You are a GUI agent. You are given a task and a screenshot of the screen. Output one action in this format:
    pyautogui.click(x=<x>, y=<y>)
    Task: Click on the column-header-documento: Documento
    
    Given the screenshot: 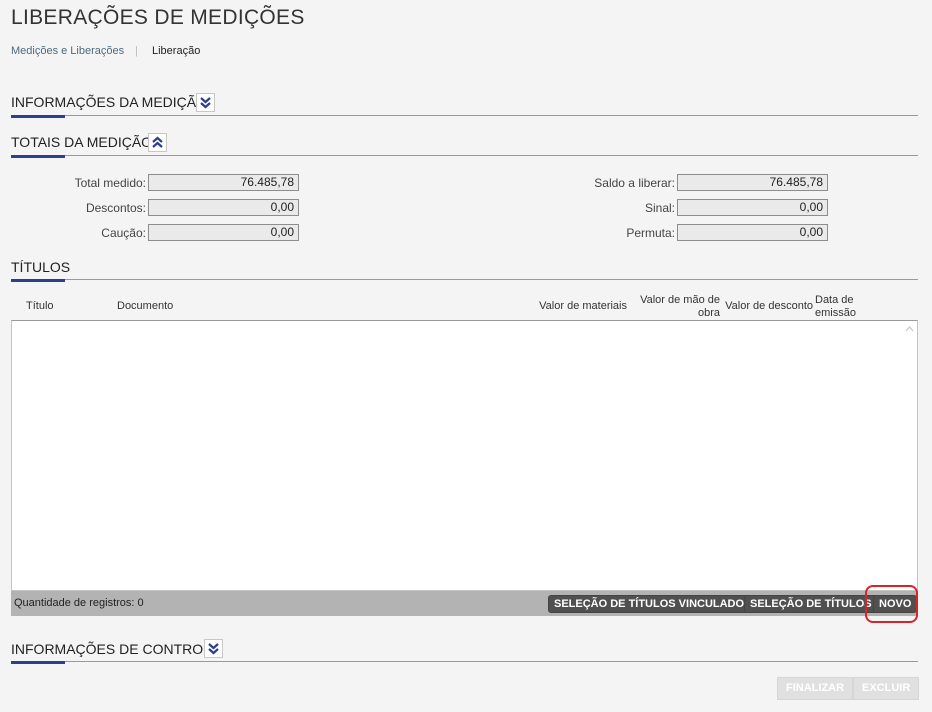 What is the action you would take?
    pyautogui.click(x=145, y=306)
    